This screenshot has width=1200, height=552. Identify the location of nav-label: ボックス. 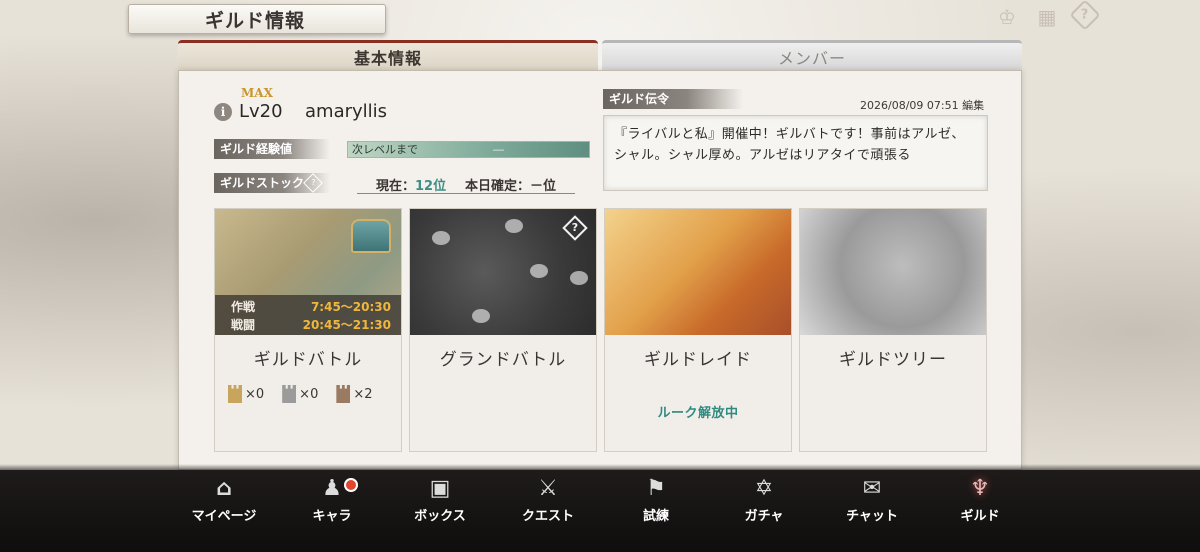
(440, 516).